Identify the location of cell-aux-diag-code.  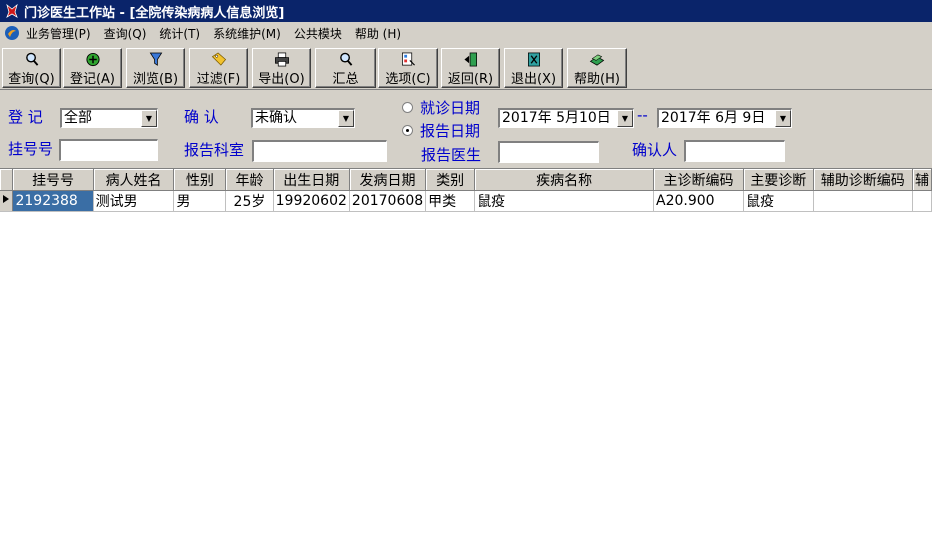
(863, 201).